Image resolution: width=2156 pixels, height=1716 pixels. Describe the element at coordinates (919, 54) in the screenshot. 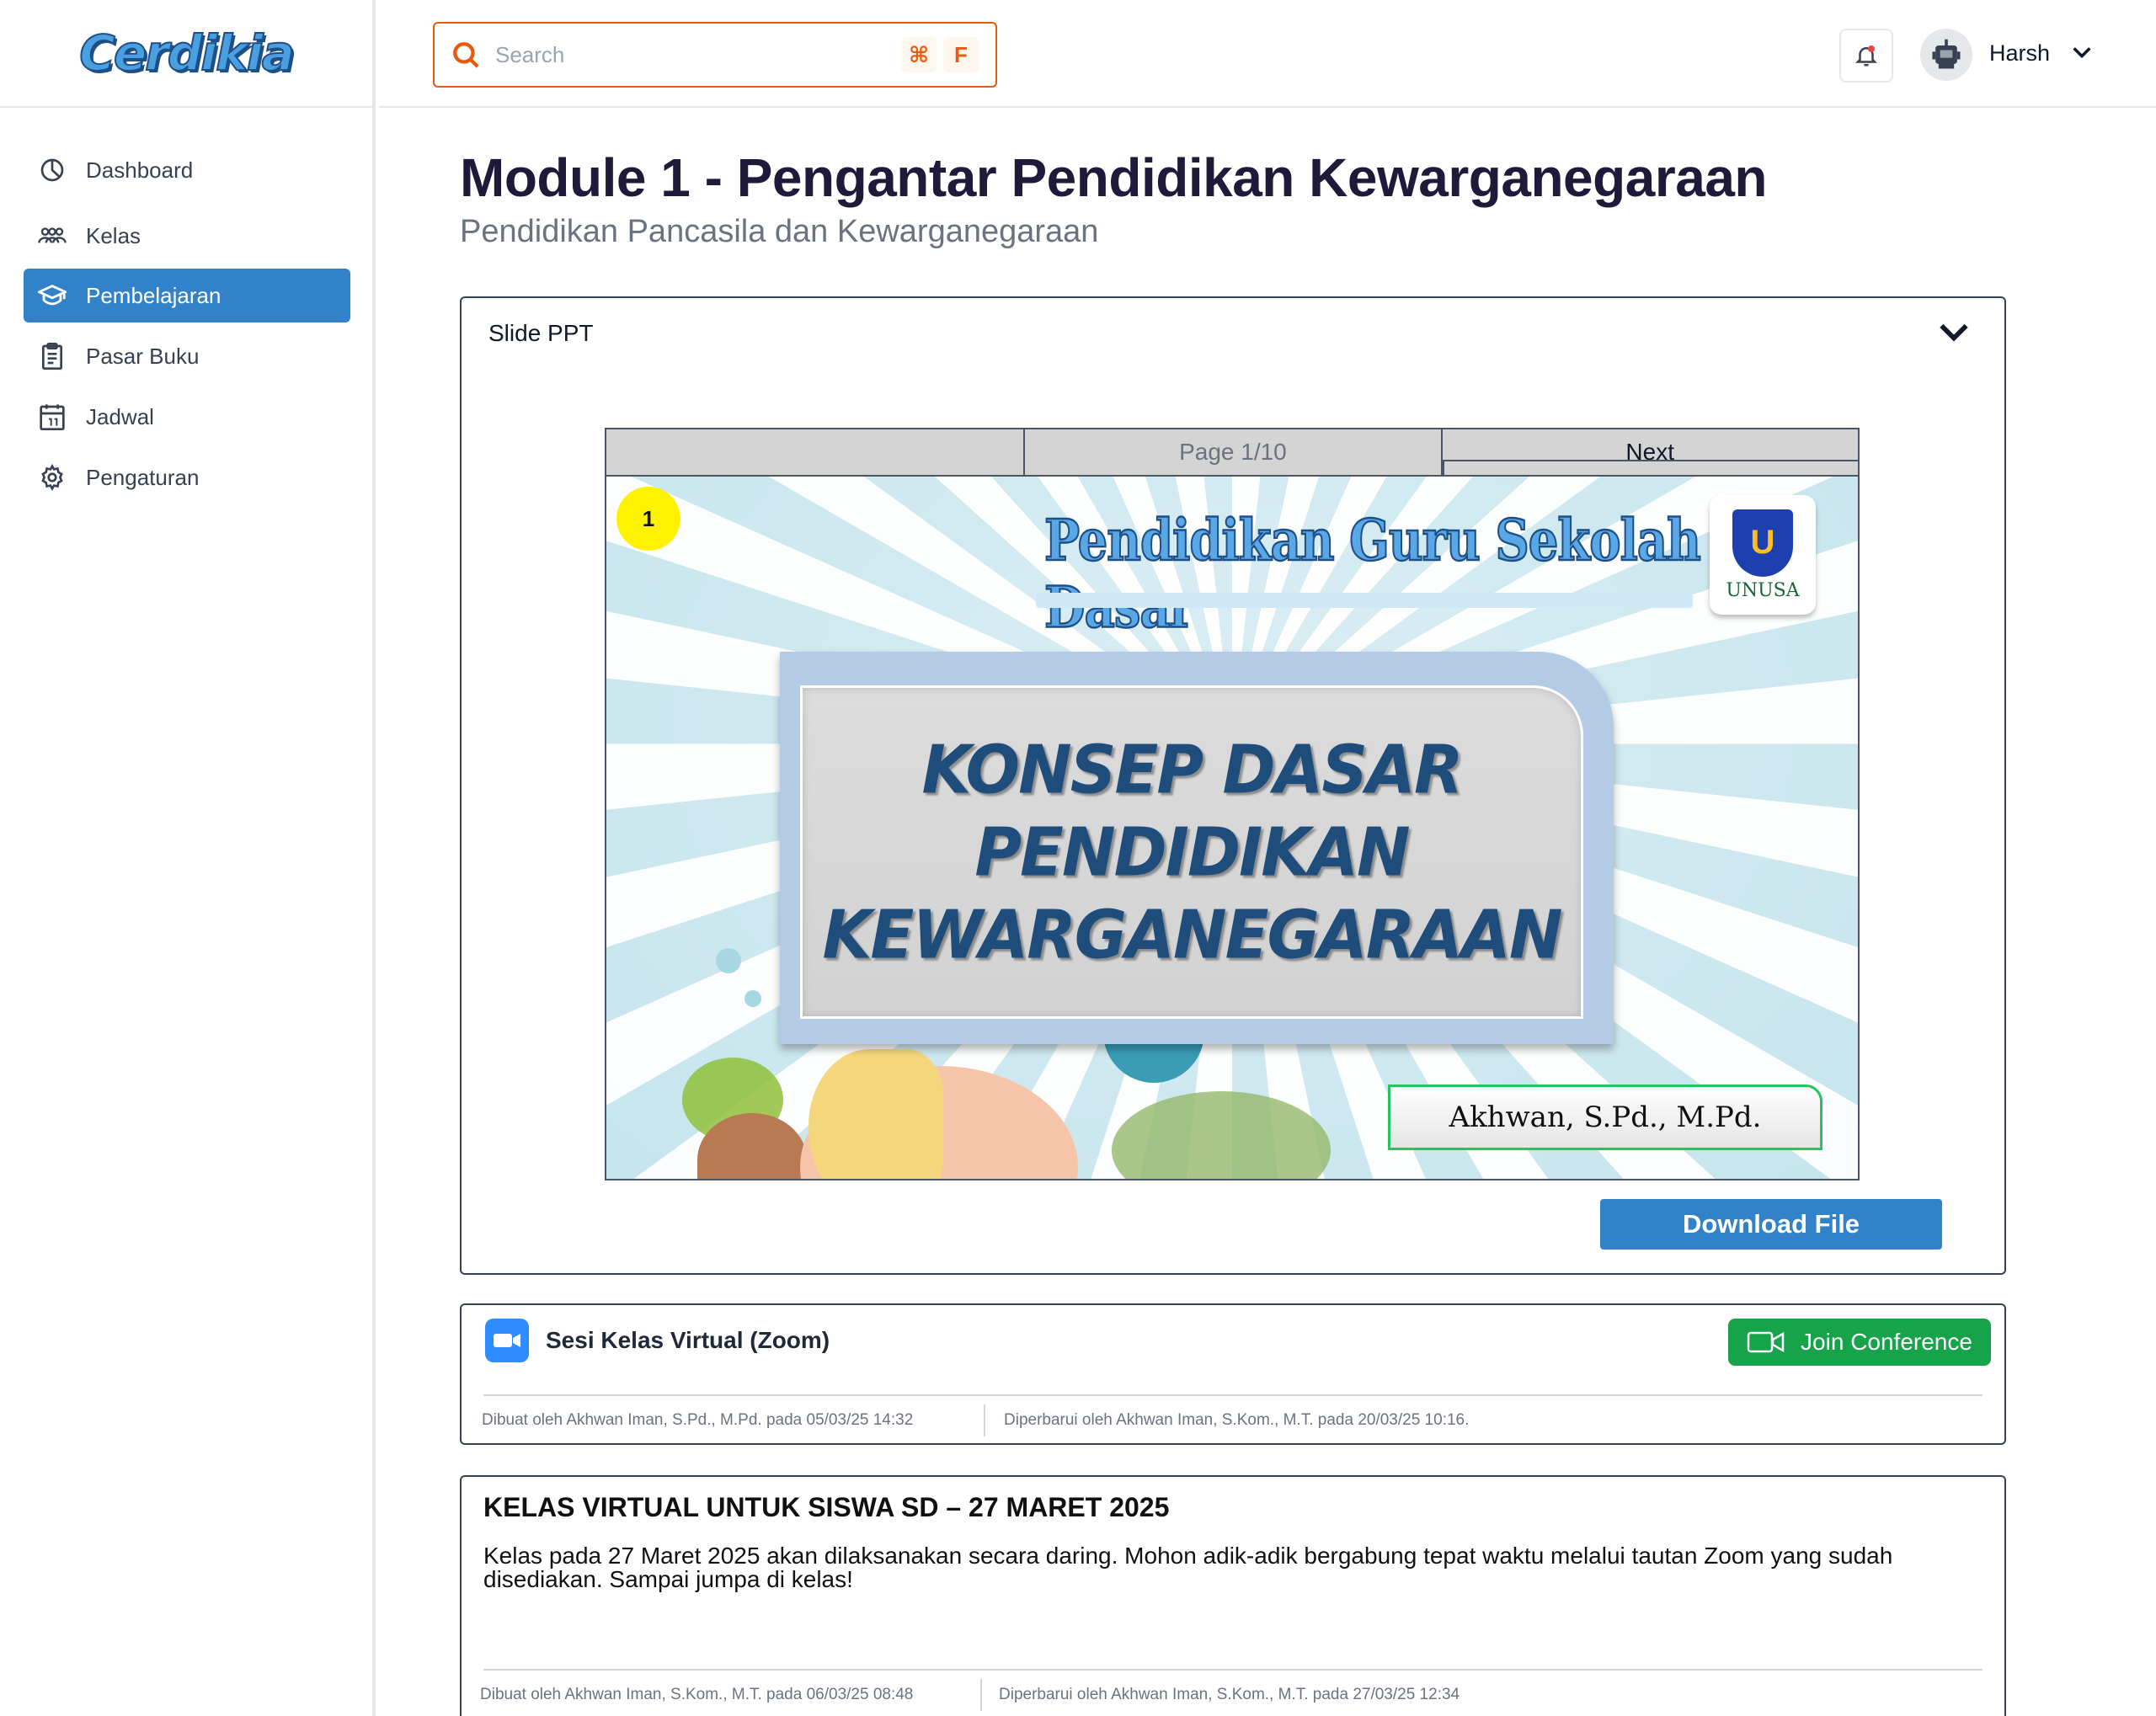

I see `shortcut-mod-key: ⌘` at that location.